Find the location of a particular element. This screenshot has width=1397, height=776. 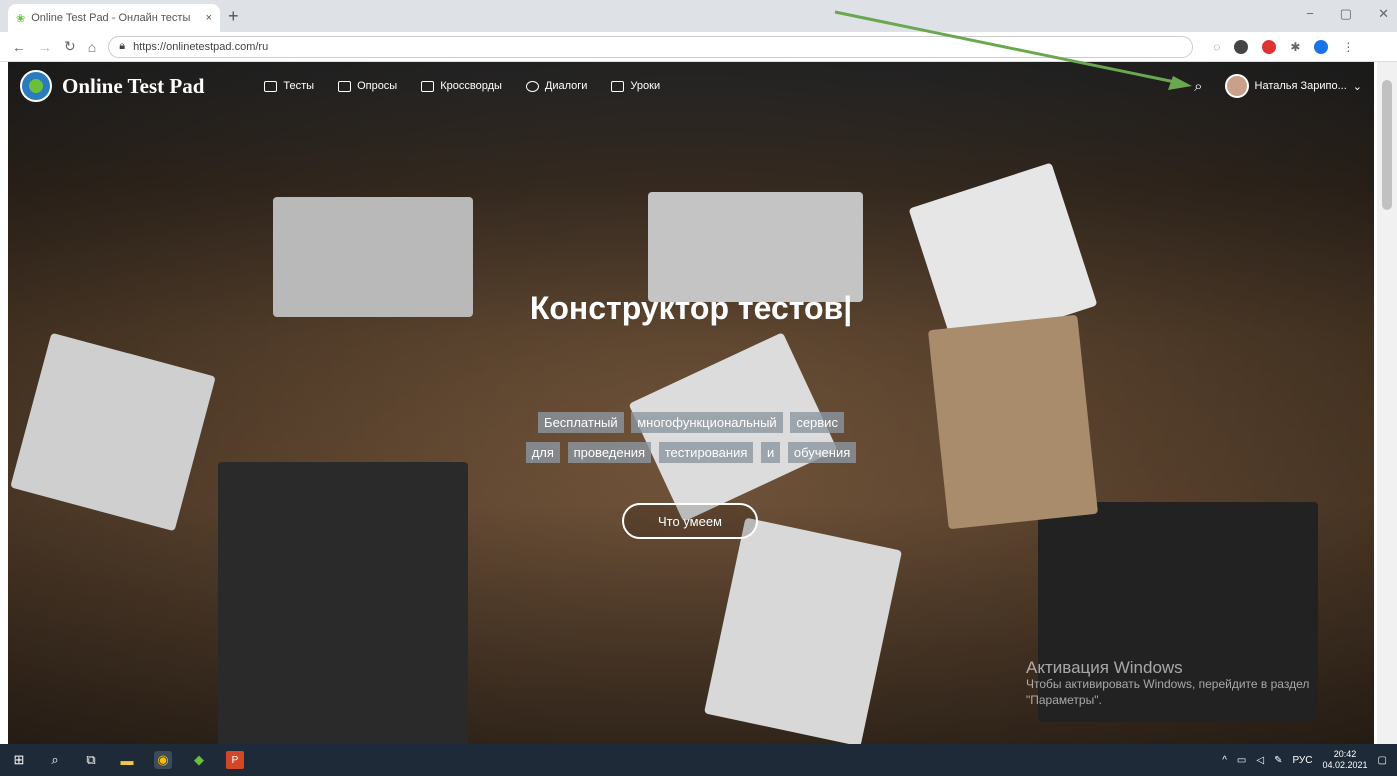

system-tray: ^ ▭ ◁ ✎ РУС 20:42 04.02.2021 ▢ is located at coordinates (1304, 760).